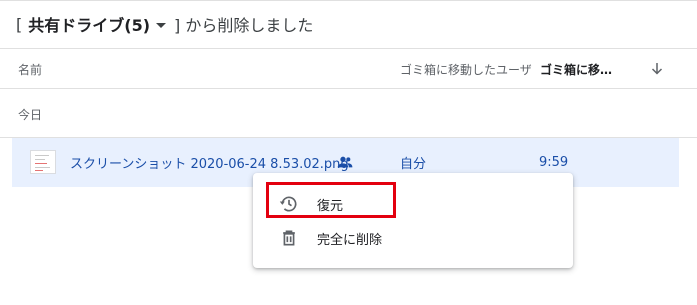 The image size is (697, 305). What do you see at coordinates (19, 24) in the screenshot?
I see `bracket-open: [` at bounding box center [19, 24].